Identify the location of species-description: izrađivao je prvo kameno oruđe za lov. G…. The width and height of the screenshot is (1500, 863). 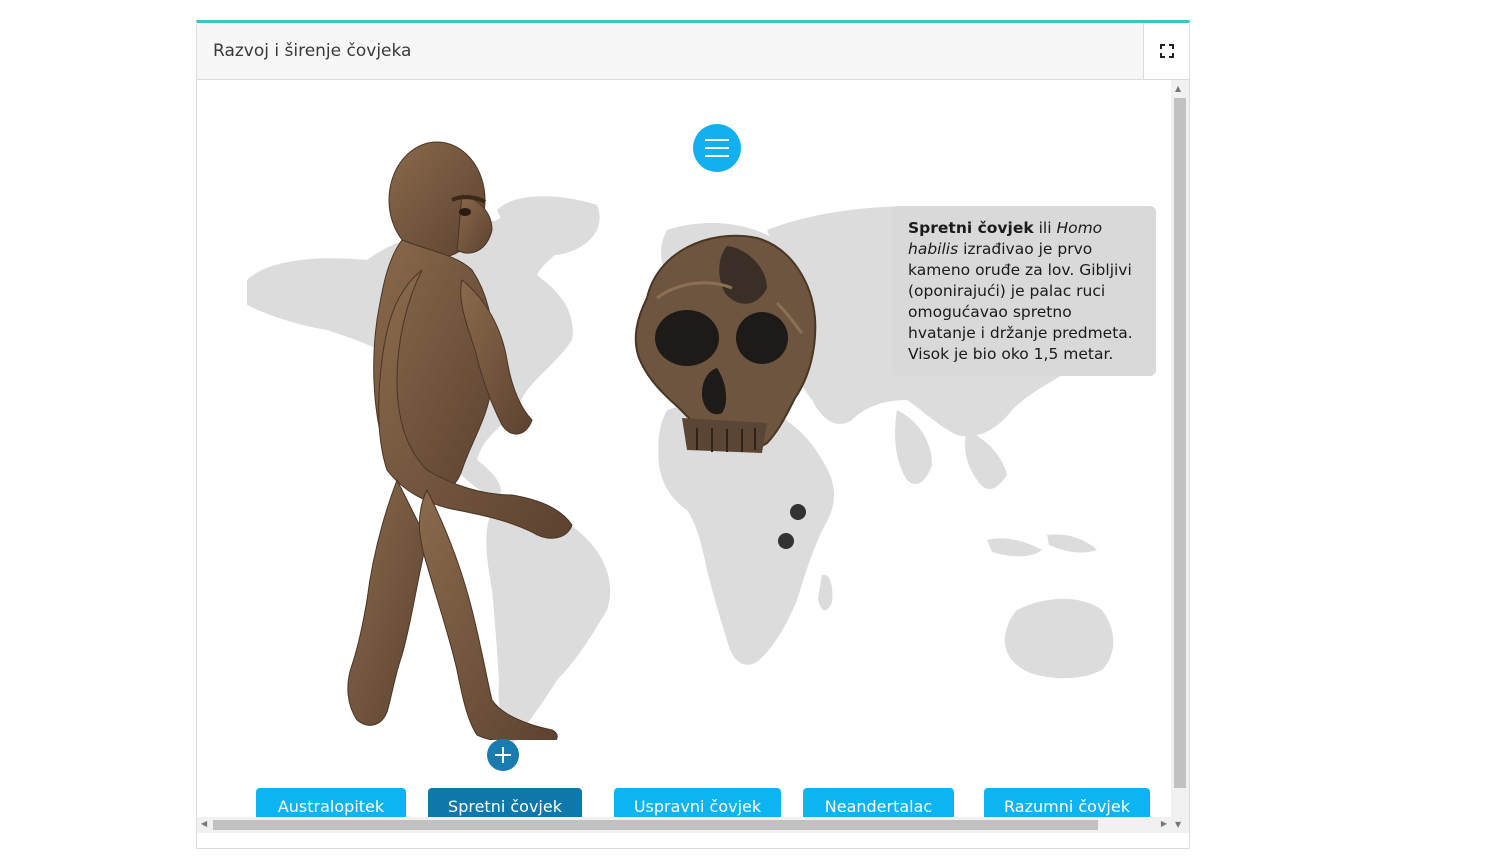
(1020, 301).